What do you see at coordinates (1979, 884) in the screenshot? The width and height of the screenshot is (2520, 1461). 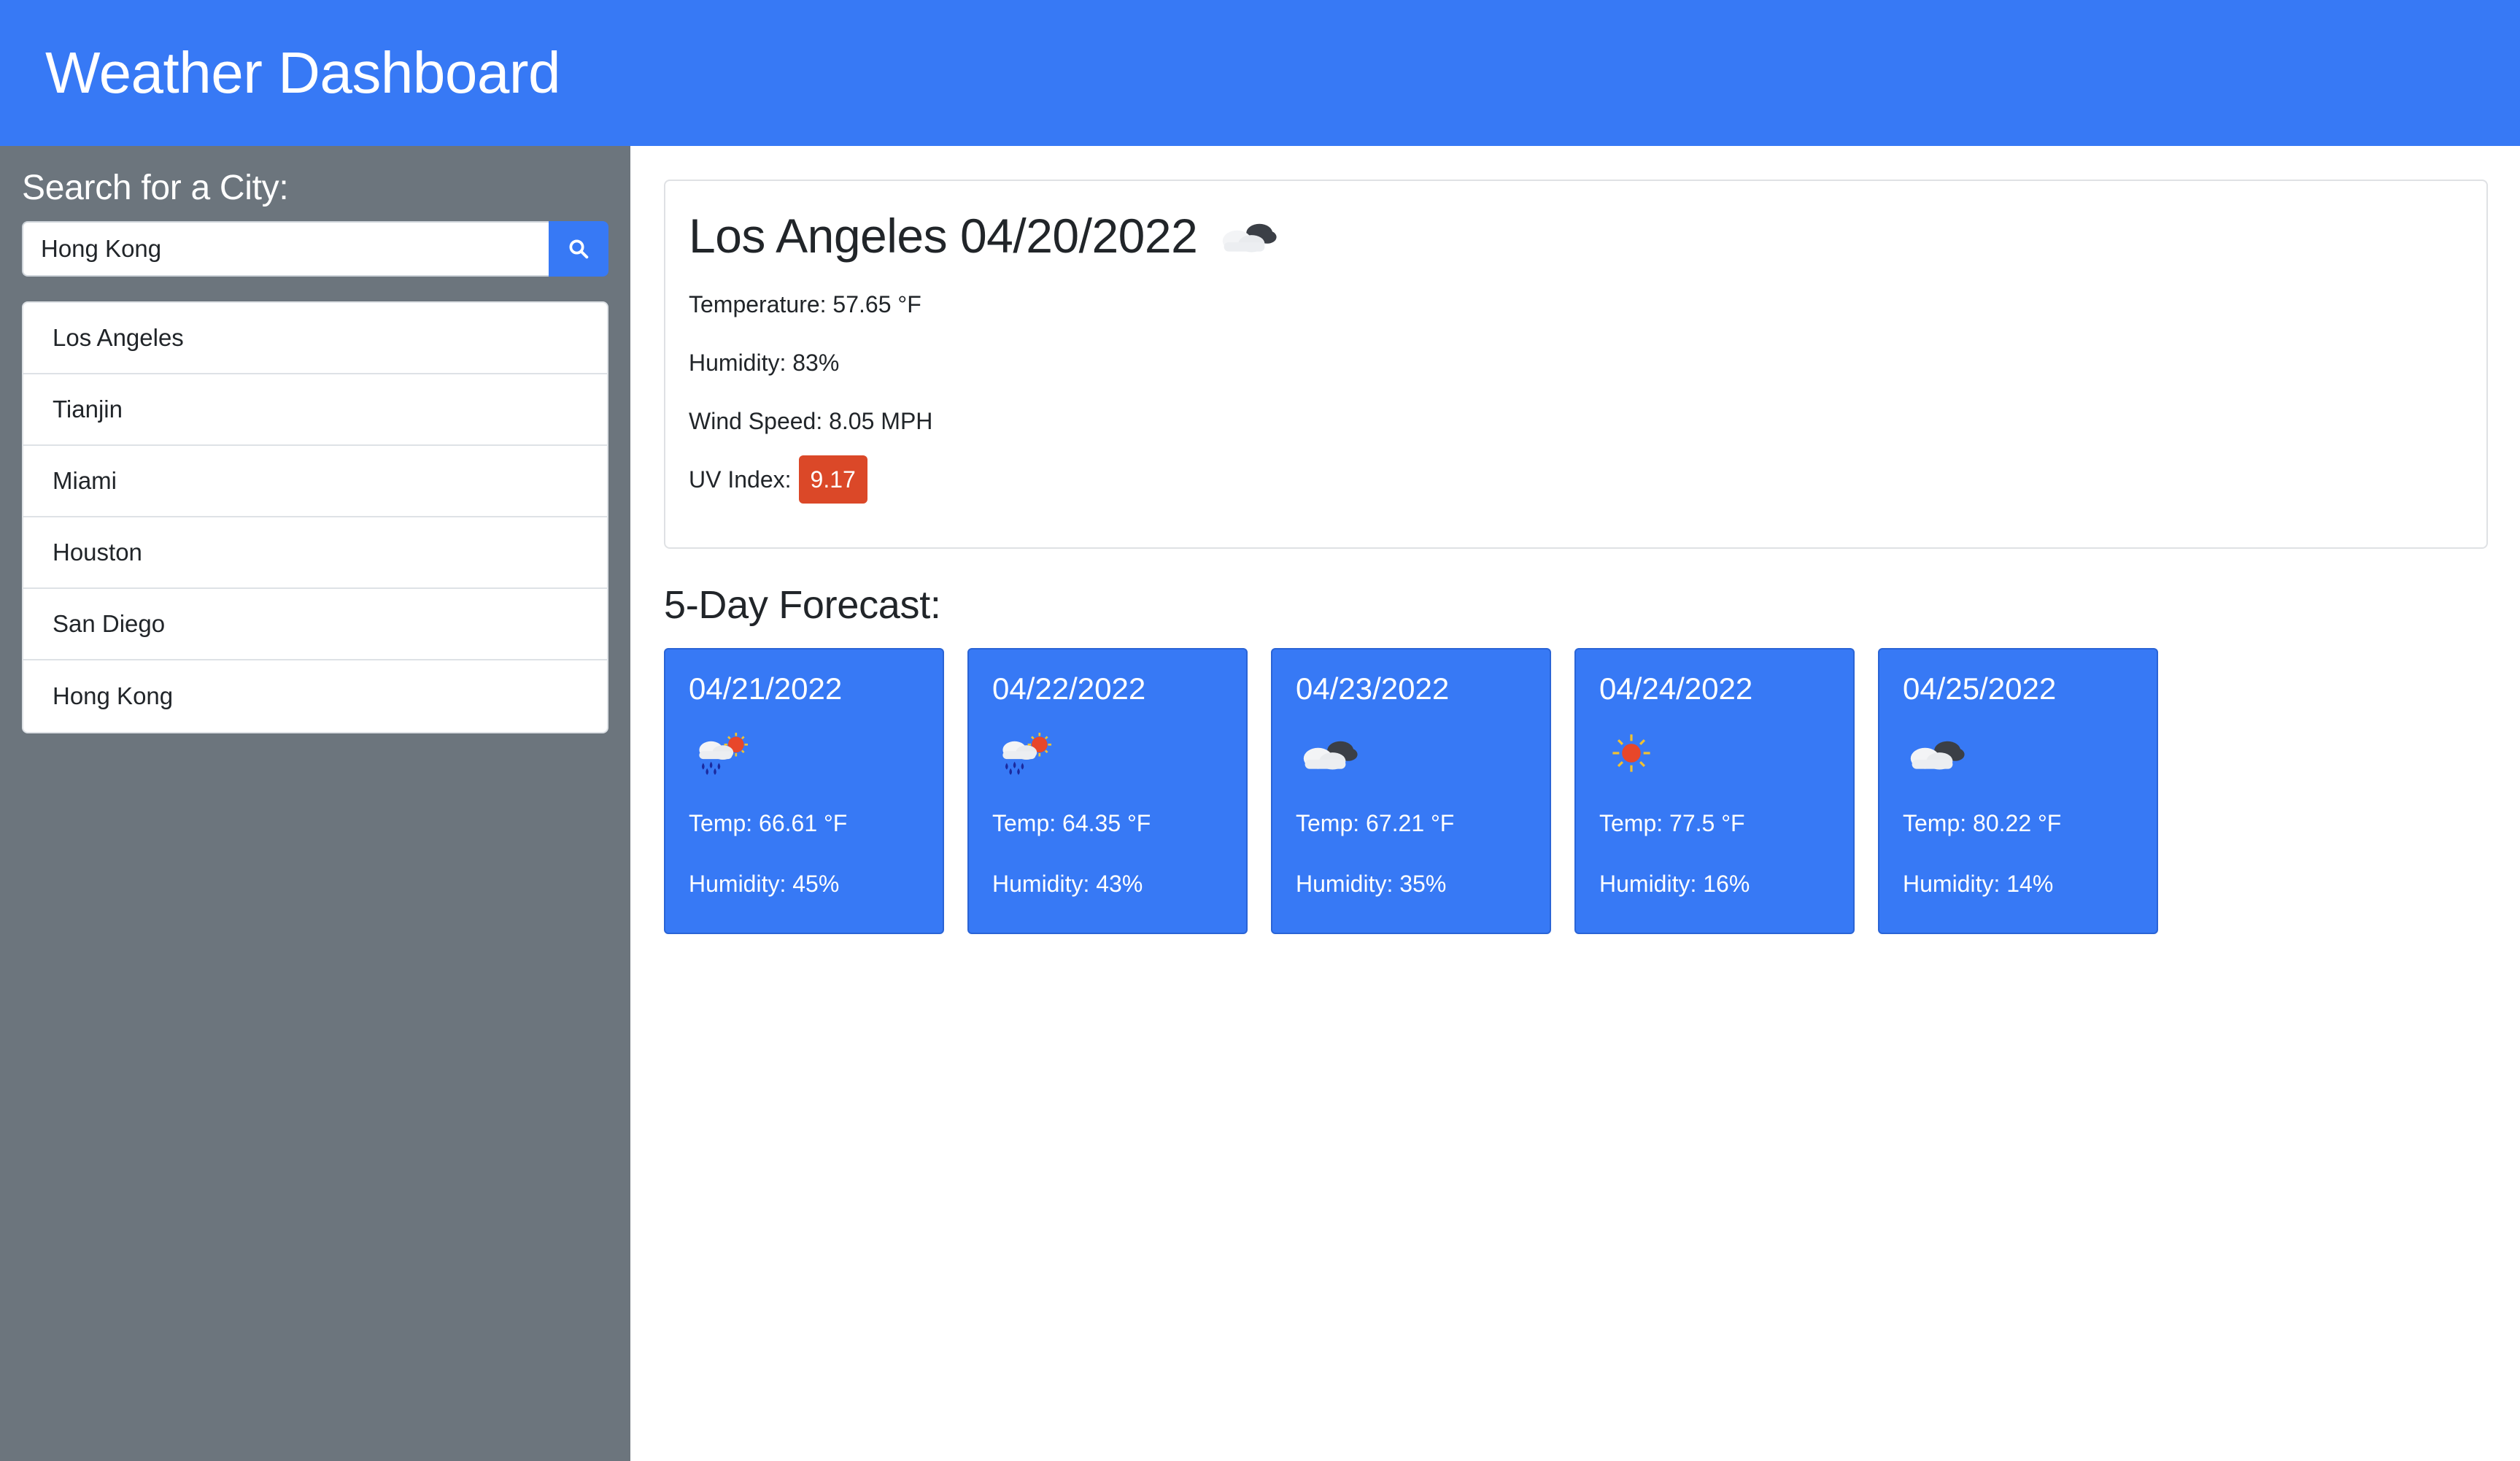 I see `forecast-humidity: Humidity: 14%` at bounding box center [1979, 884].